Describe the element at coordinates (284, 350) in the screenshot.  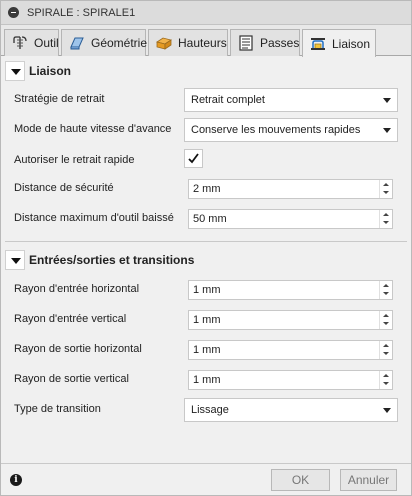
I see `horizontal-lead-out-input` at that location.